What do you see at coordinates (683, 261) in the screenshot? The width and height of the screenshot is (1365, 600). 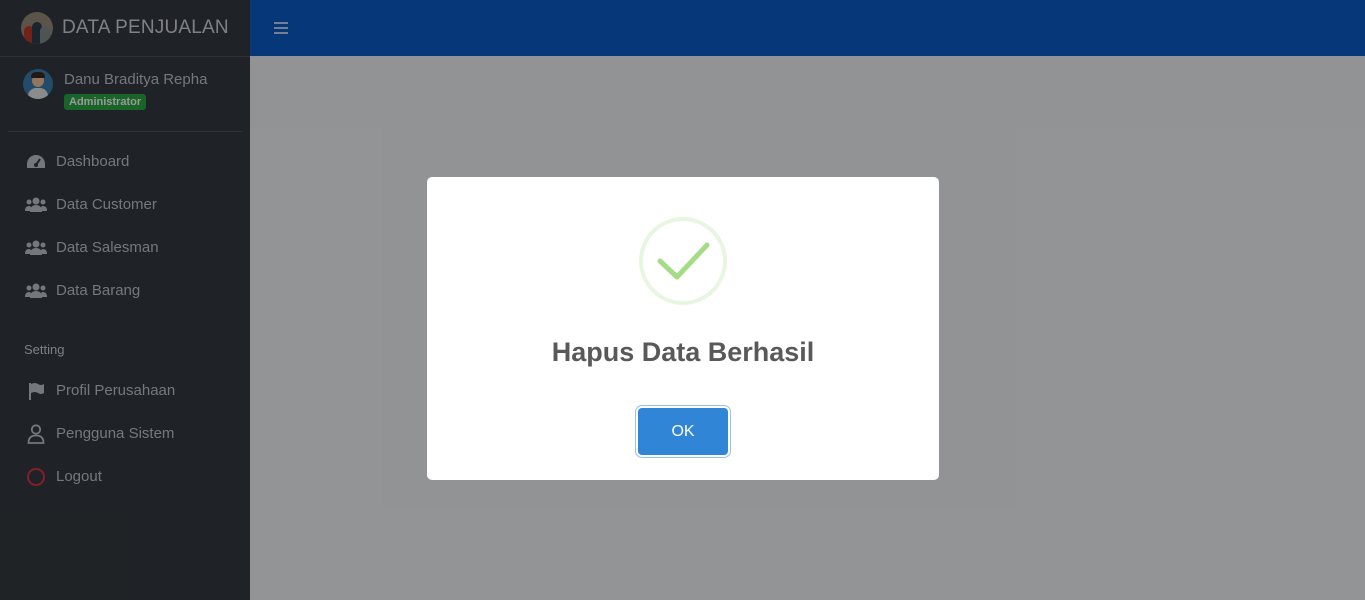 I see `success-check-icon` at bounding box center [683, 261].